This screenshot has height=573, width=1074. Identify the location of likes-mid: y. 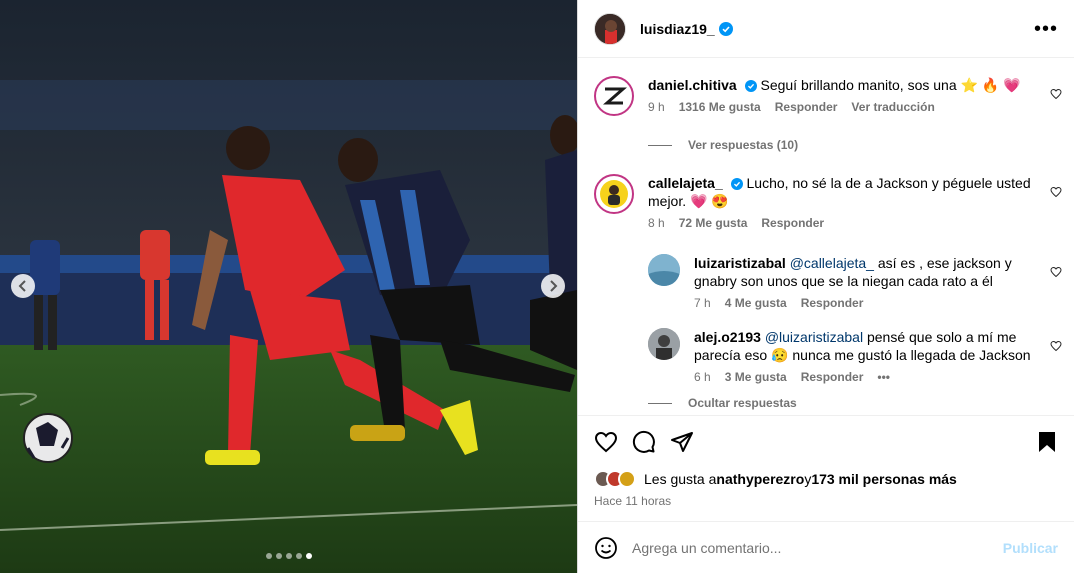
(808, 479).